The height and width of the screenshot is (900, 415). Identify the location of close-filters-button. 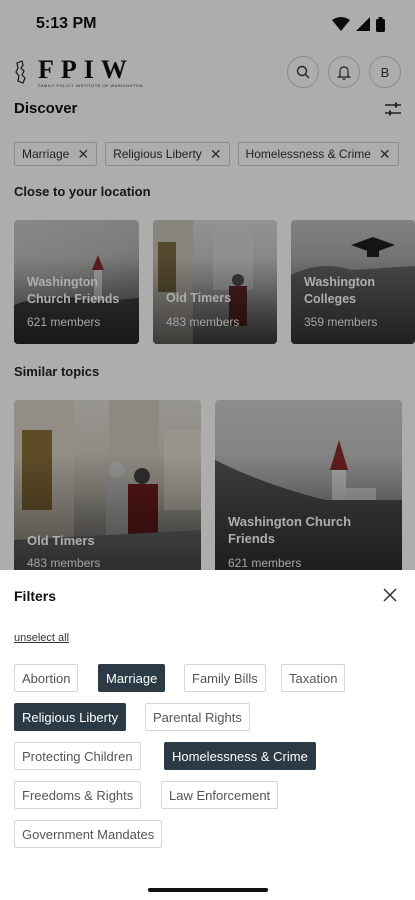
(390, 595).